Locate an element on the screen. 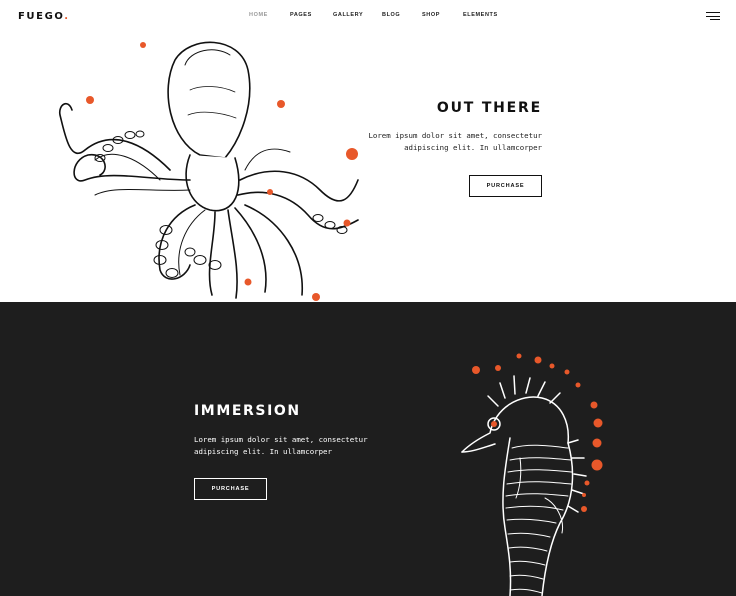  hero-title: OUT THERE is located at coordinates (489, 108).